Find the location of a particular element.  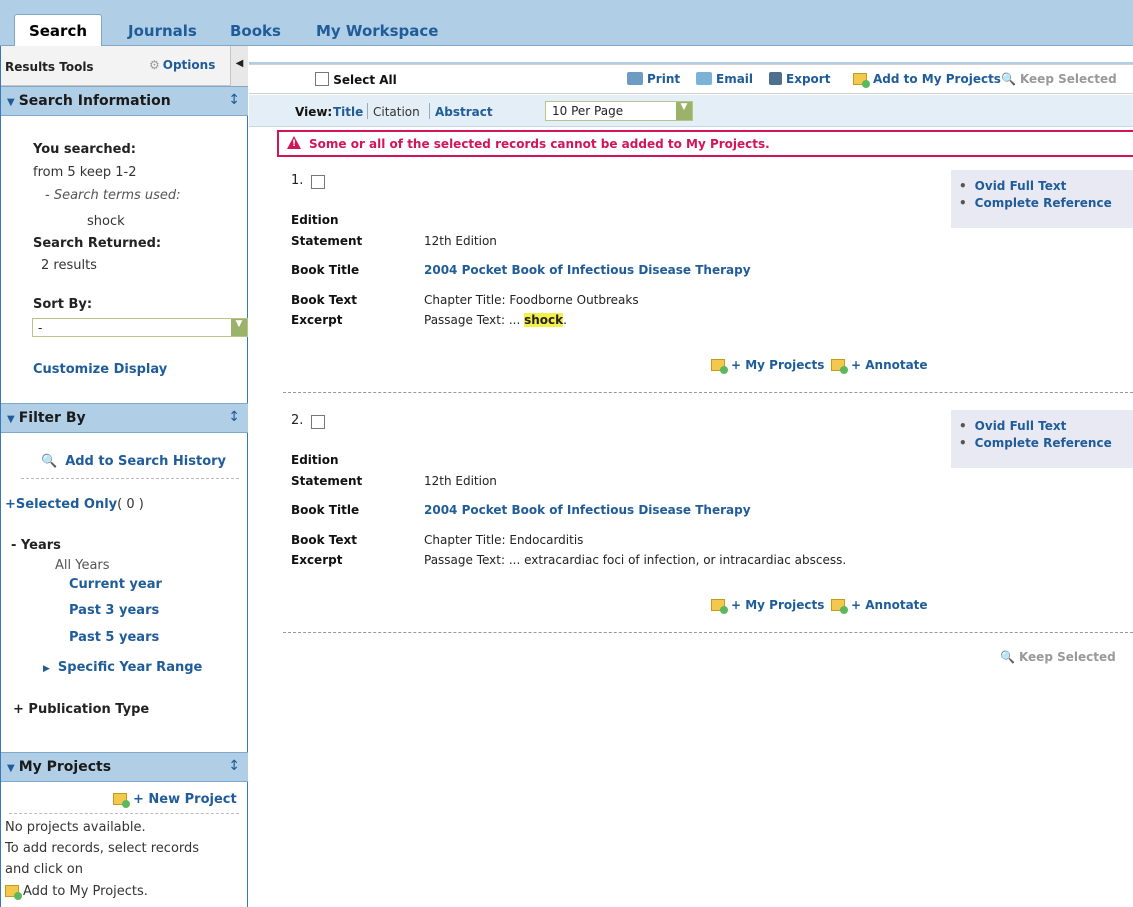

search-query: from 5 keep 1-2 is located at coordinates (85, 172).